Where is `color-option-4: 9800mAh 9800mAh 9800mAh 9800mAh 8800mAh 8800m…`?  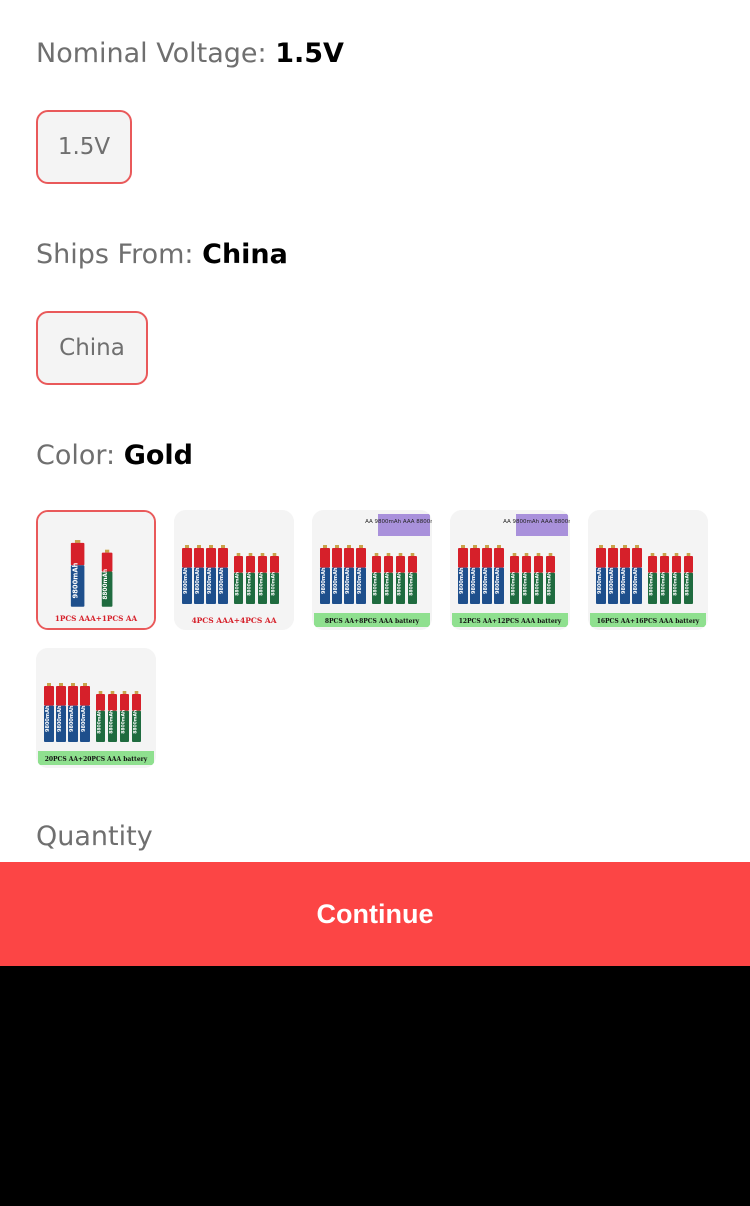
color-option-4: 9800mAh 9800mAh 9800mAh 9800mAh 8800mAh 8800m… is located at coordinates (510, 570).